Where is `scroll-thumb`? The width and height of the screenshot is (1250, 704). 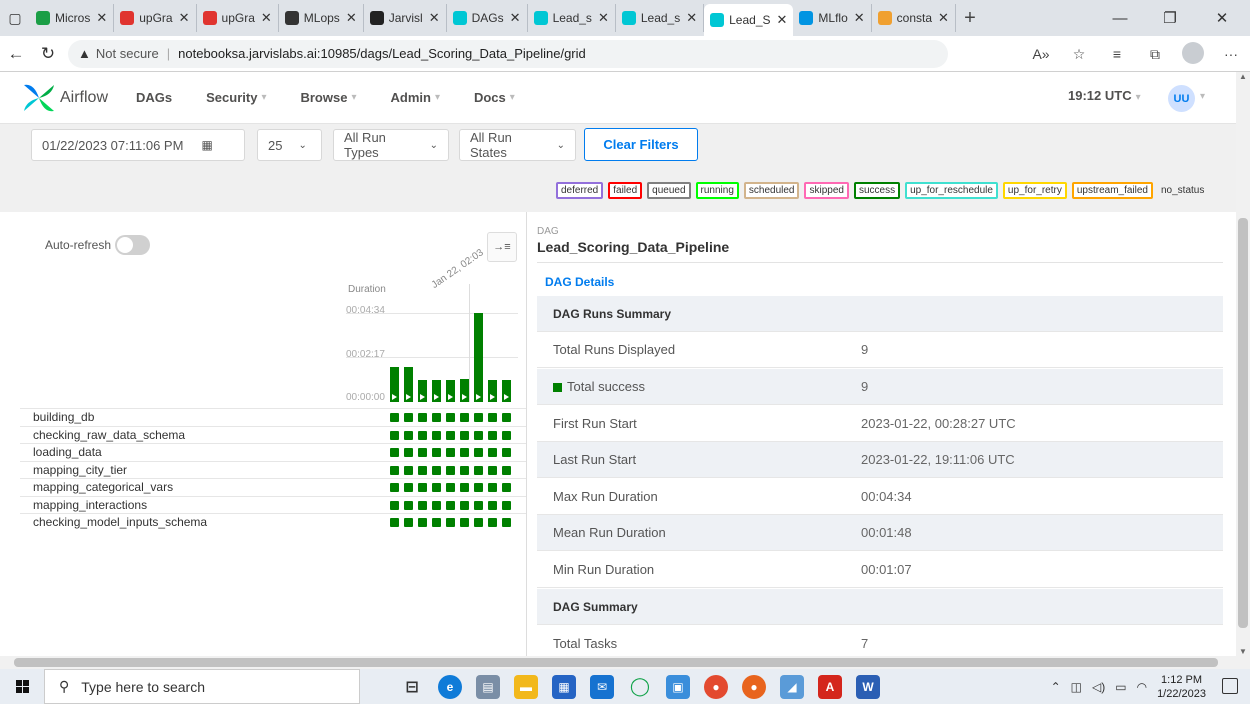
scroll-thumb is located at coordinates (1243, 423).